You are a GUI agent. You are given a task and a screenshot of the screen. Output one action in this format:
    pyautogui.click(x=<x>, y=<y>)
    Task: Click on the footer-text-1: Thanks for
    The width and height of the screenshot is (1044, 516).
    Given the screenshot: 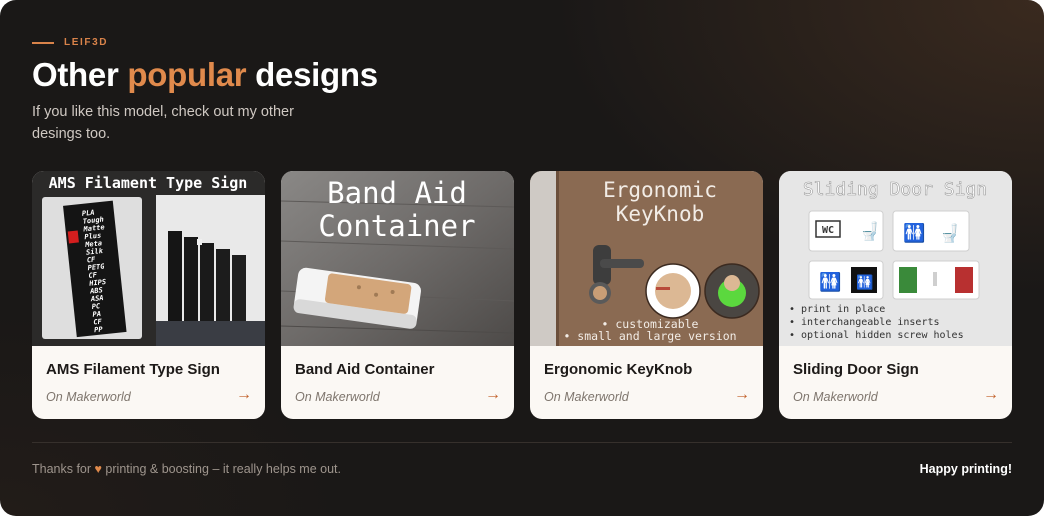 What is the action you would take?
    pyautogui.click(x=63, y=469)
    